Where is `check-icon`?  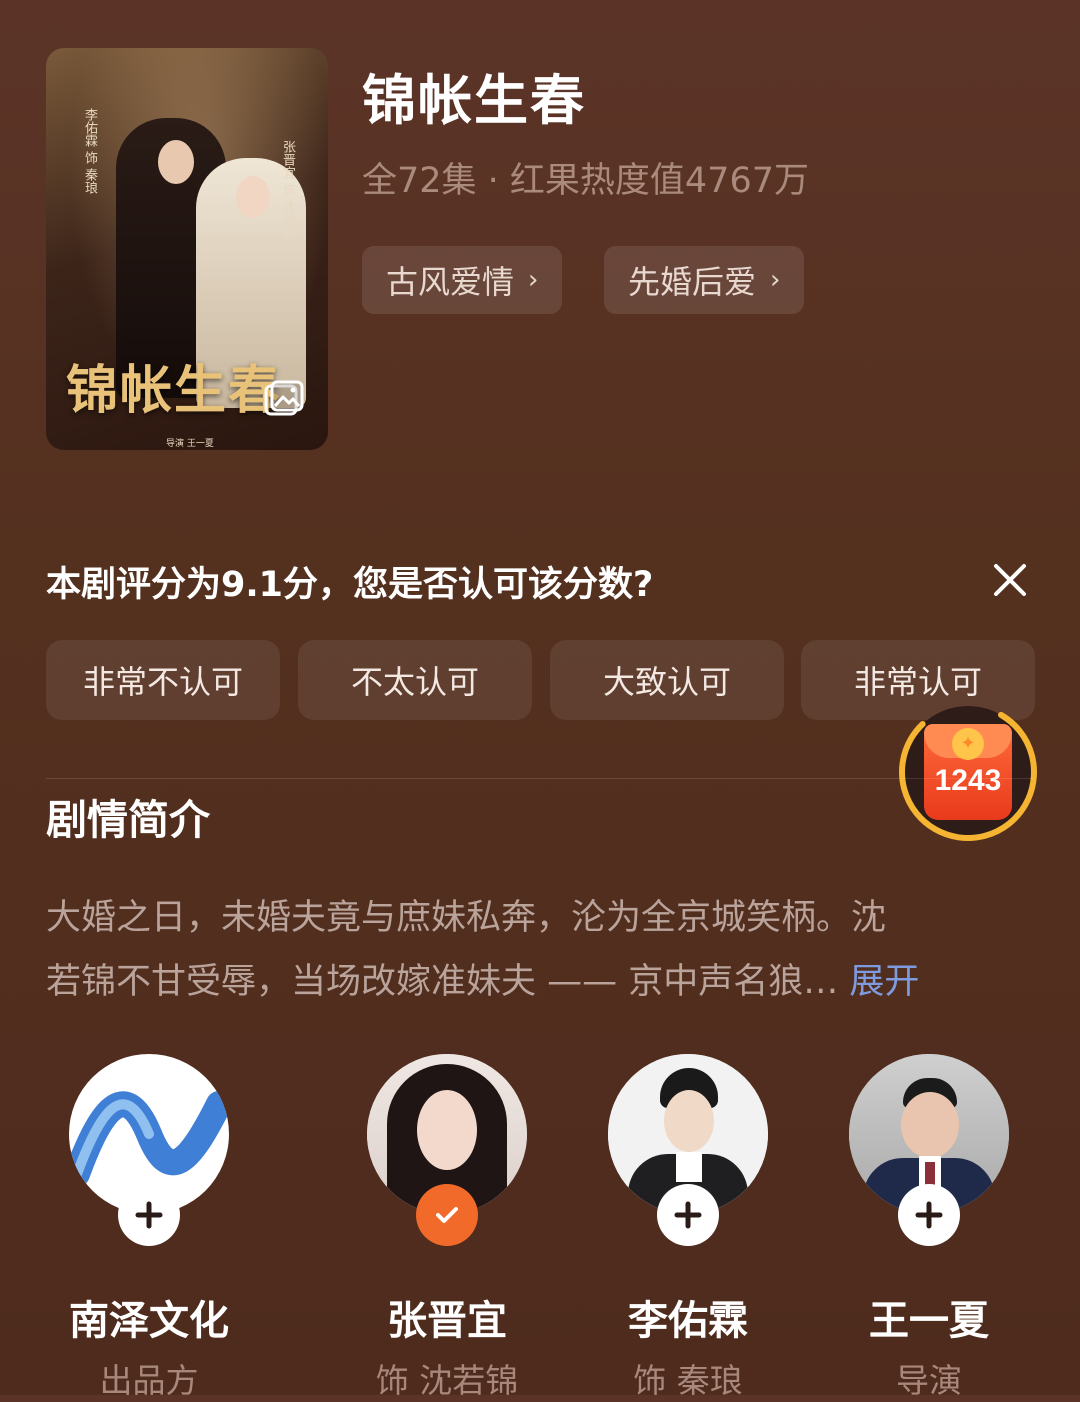
check-icon is located at coordinates (447, 1215).